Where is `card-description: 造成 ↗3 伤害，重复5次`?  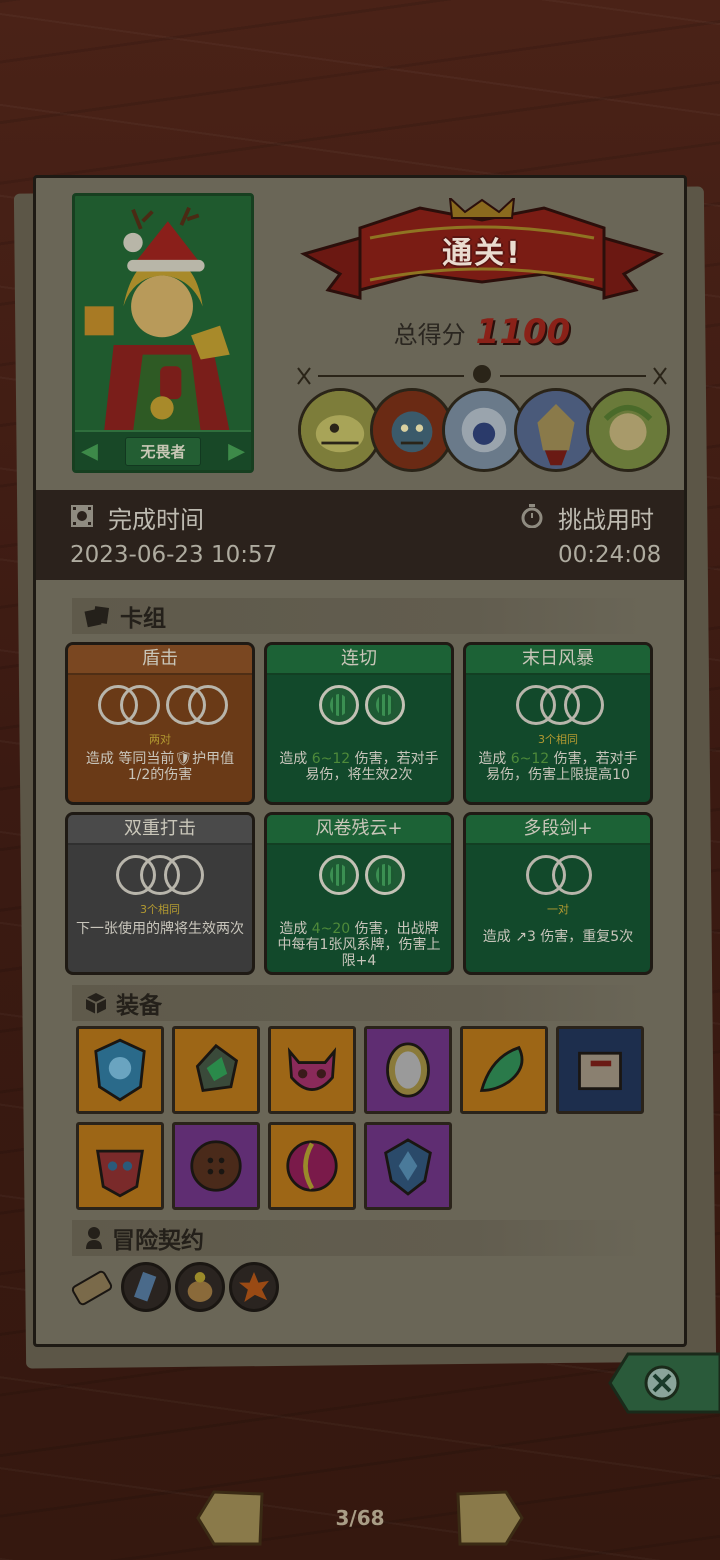 card-description: 造成 ↗3 伤害，重复5次 is located at coordinates (558, 937).